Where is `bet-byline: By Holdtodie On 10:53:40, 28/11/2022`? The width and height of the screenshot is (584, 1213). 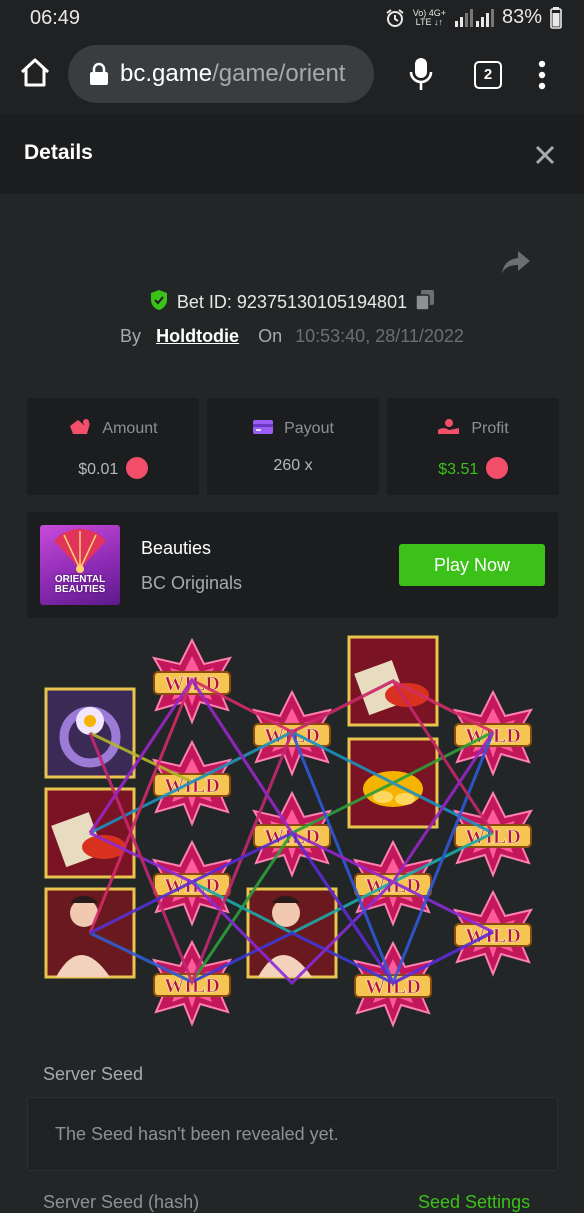 bet-byline: By Holdtodie On 10:53:40, 28/11/2022 is located at coordinates (292, 336).